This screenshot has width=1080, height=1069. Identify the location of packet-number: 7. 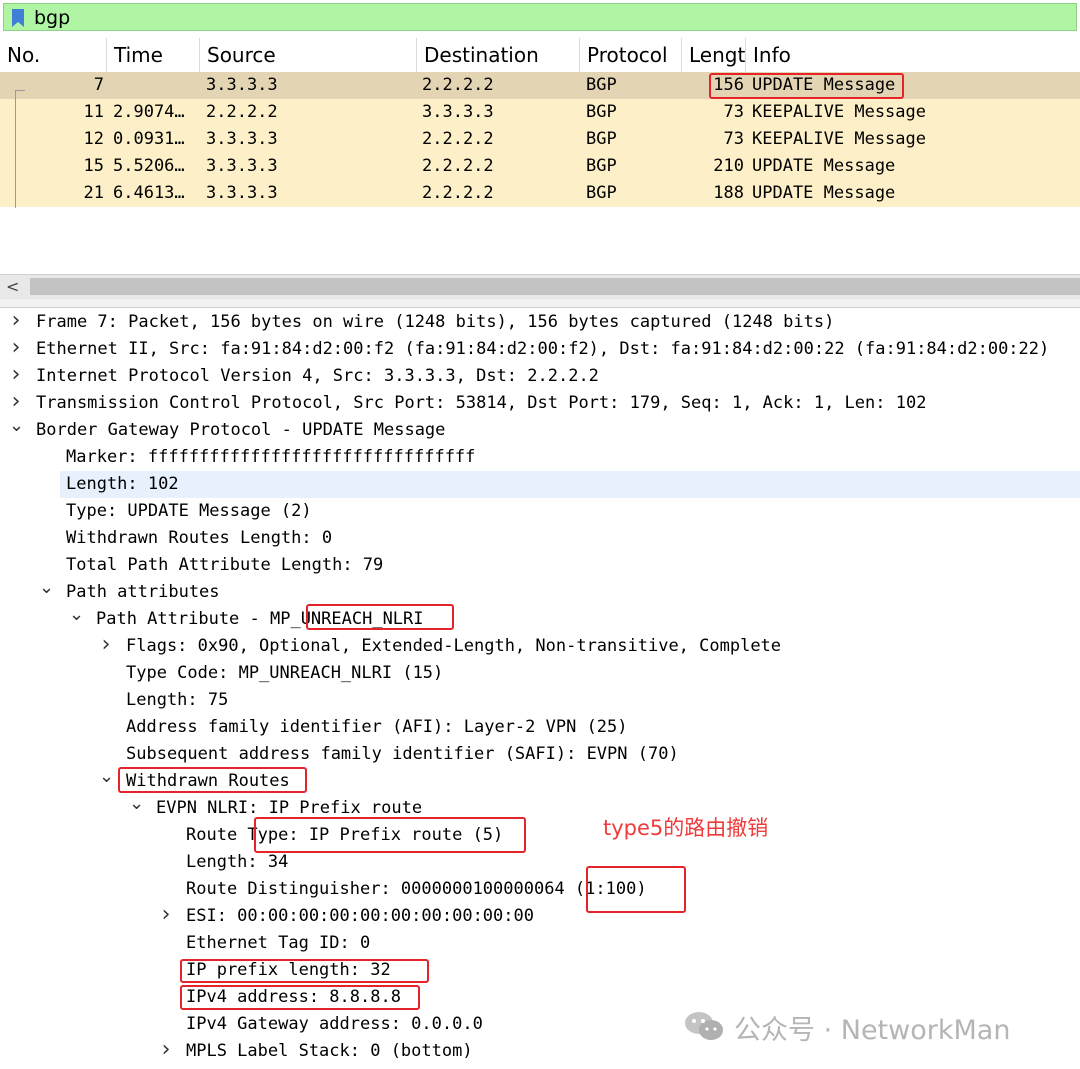
(98, 85).